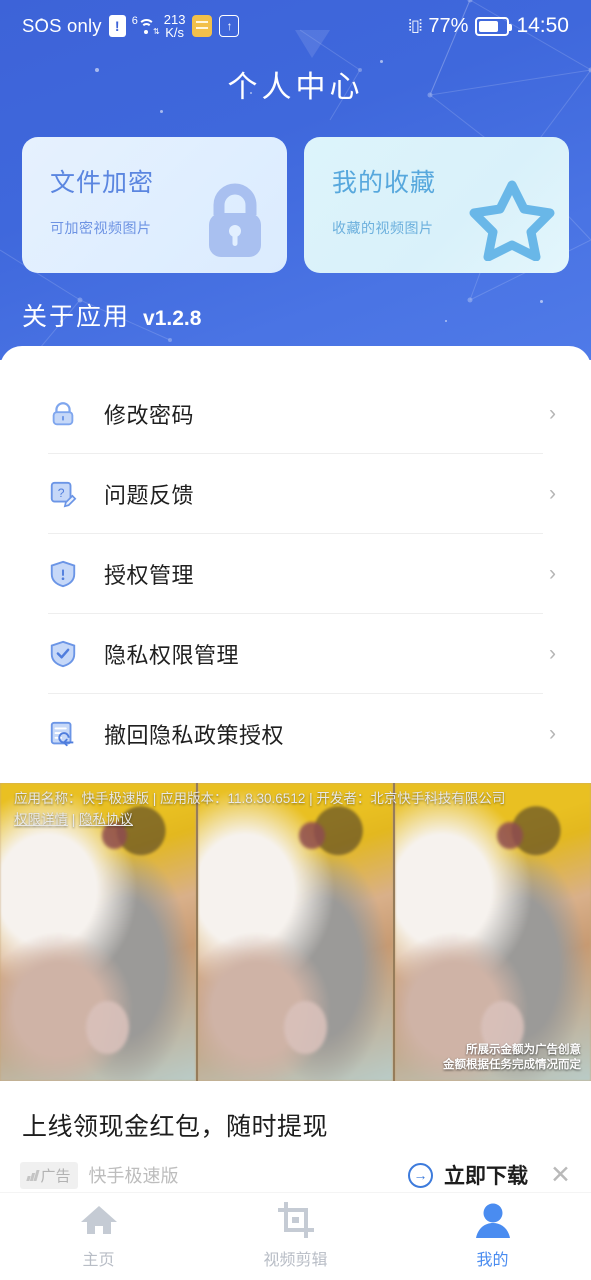 This screenshot has height=1280, width=591. Describe the element at coordinates (172, 318) in the screenshot. I see `app-version: v1.2.8` at that location.